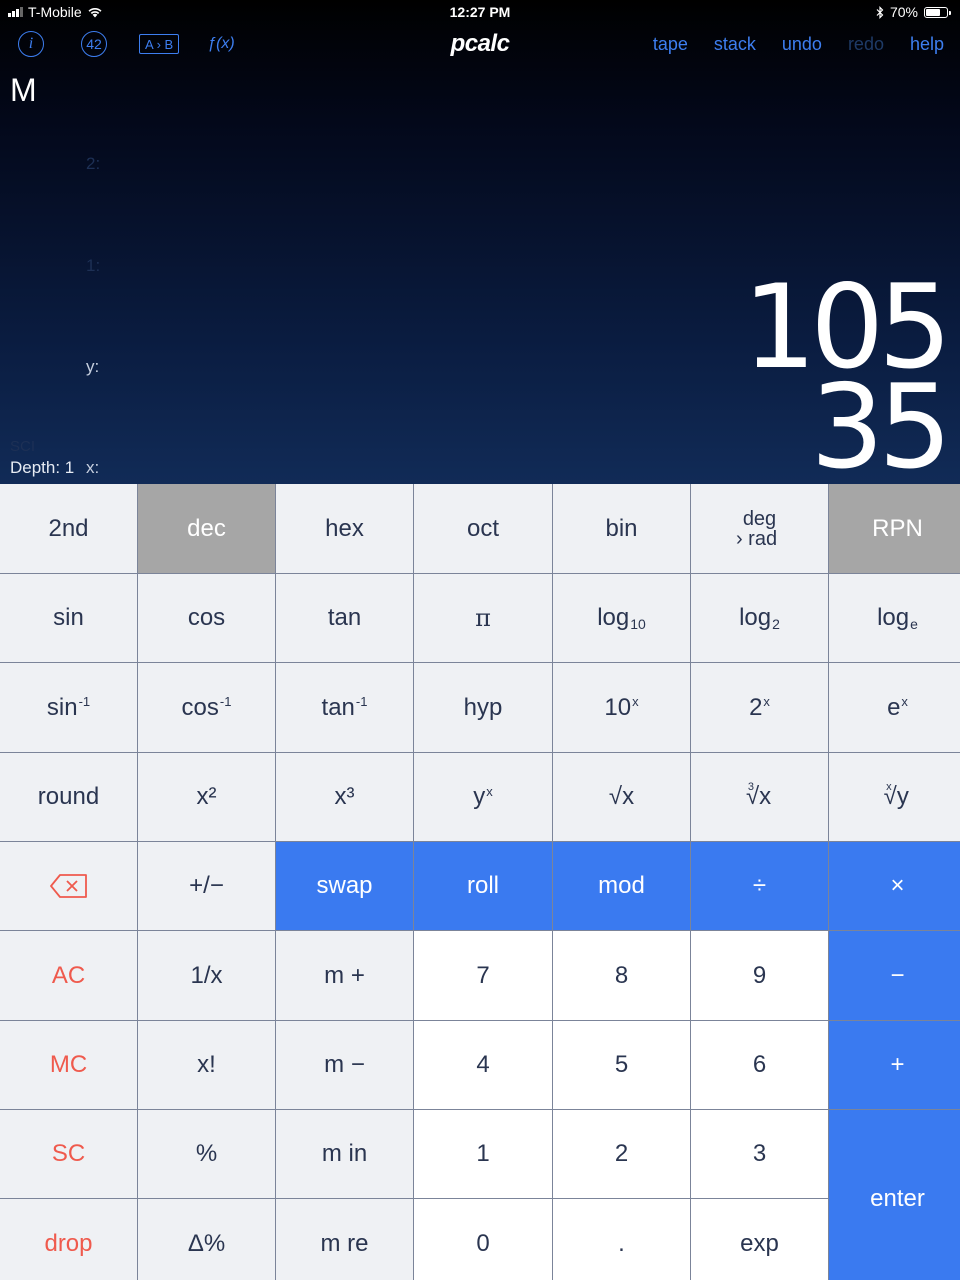  I want to click on hex-mode-key: hex, so click(344, 528).